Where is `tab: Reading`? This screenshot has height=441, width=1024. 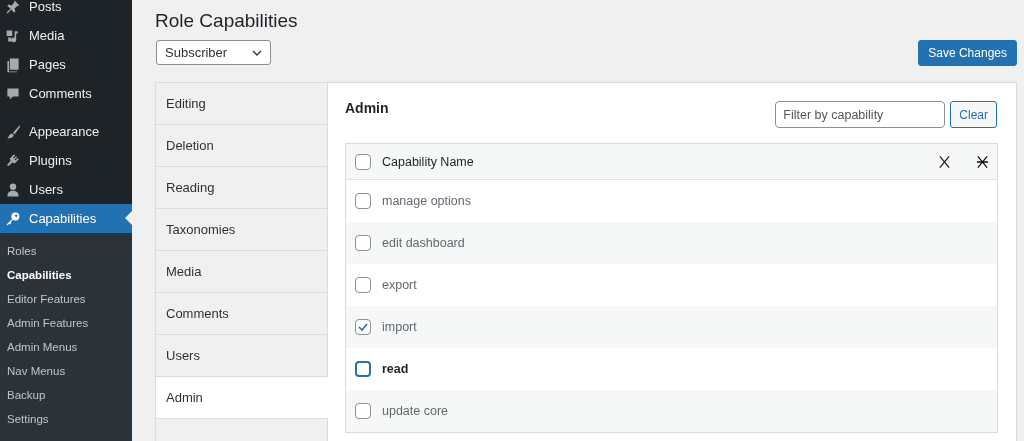
tab: Reading is located at coordinates (241, 188).